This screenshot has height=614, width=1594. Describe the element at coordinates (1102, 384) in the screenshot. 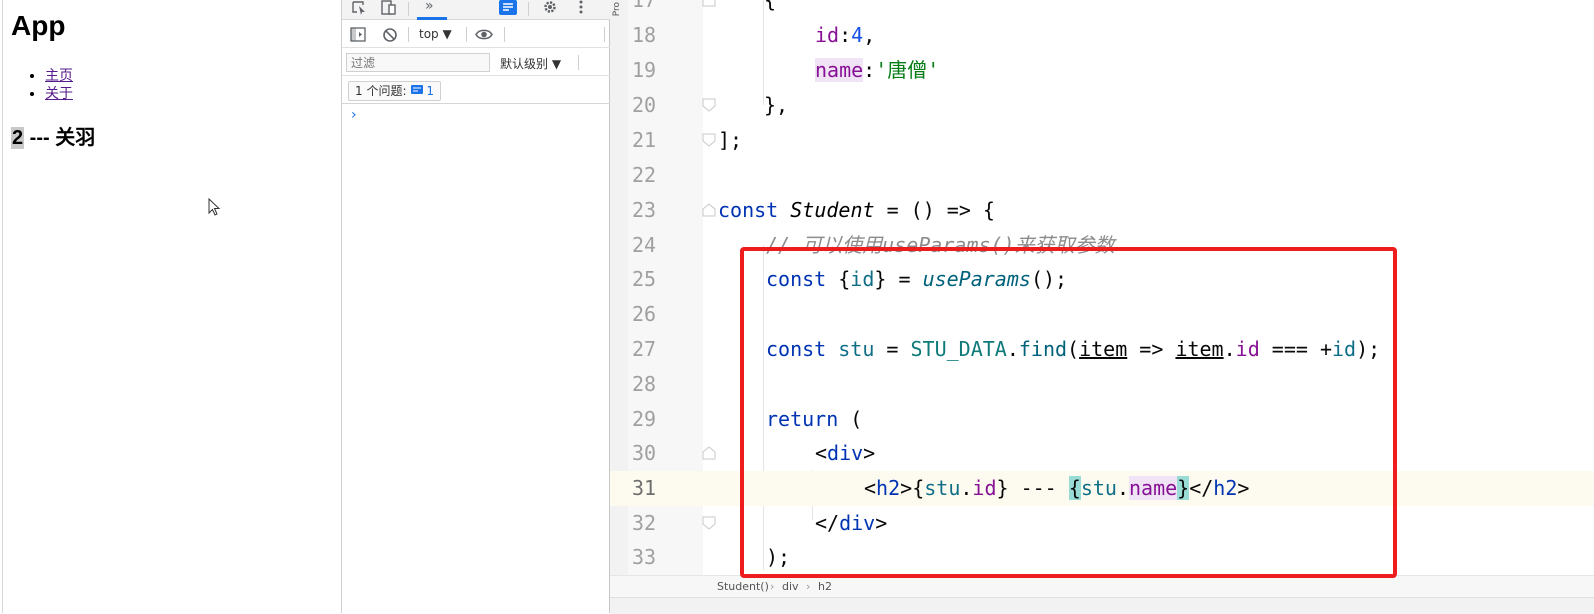

I see `code-line: 28` at that location.